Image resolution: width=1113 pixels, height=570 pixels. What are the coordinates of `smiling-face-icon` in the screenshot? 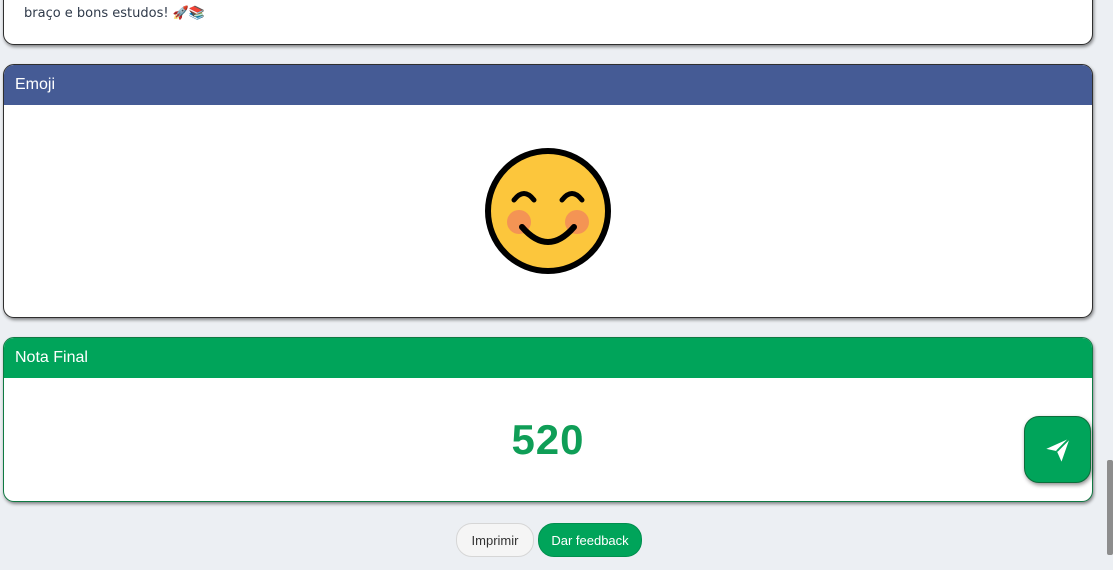 It's located at (548, 211).